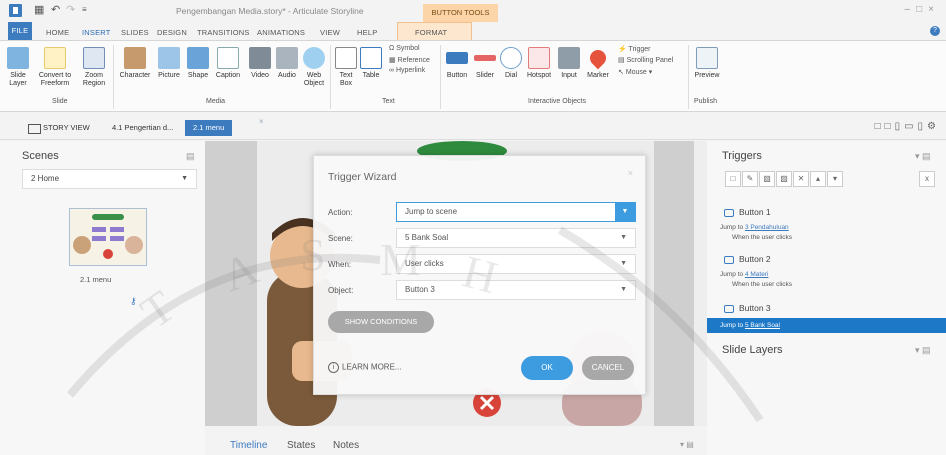  Describe the element at coordinates (750, 179) in the screenshot. I see `edit-trigger-icon: ✎` at that location.